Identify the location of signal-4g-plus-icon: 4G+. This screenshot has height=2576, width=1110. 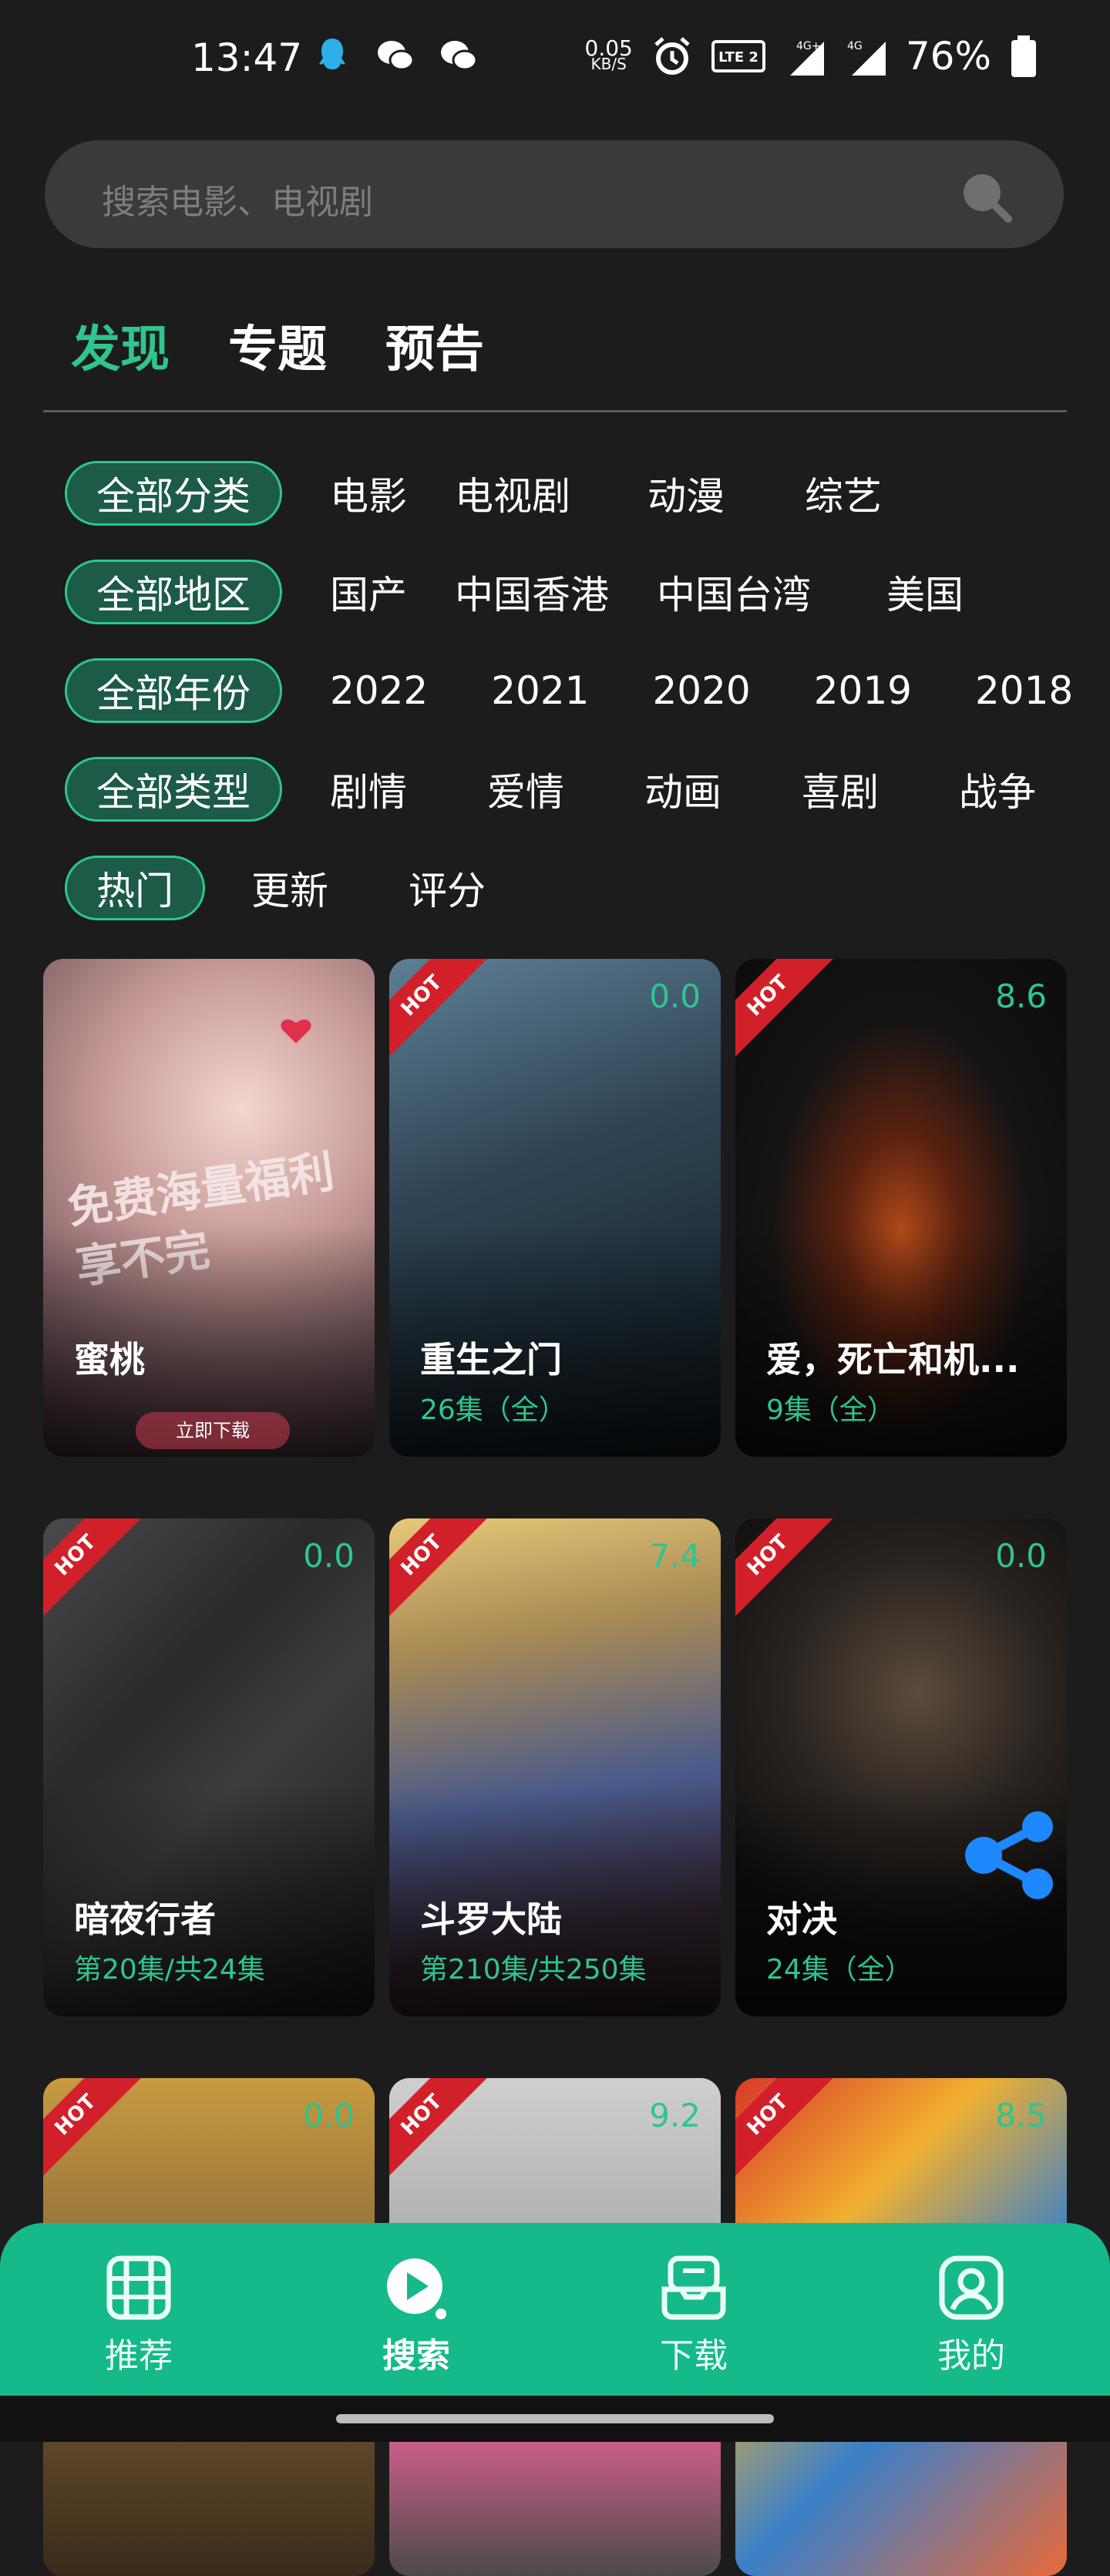
(807, 58).